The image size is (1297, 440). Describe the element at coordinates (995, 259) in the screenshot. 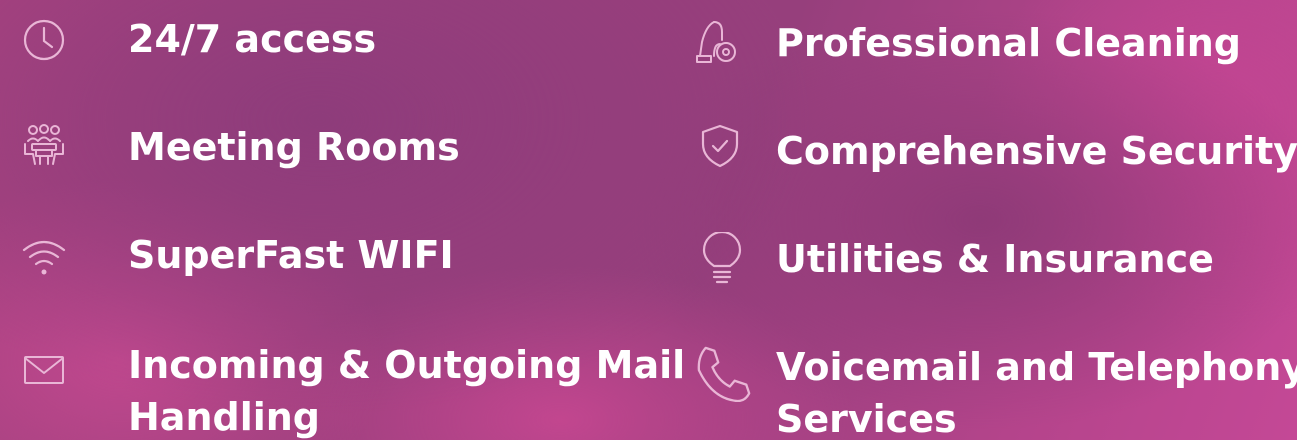

I see `feature-label: Utilities & Insurance` at that location.